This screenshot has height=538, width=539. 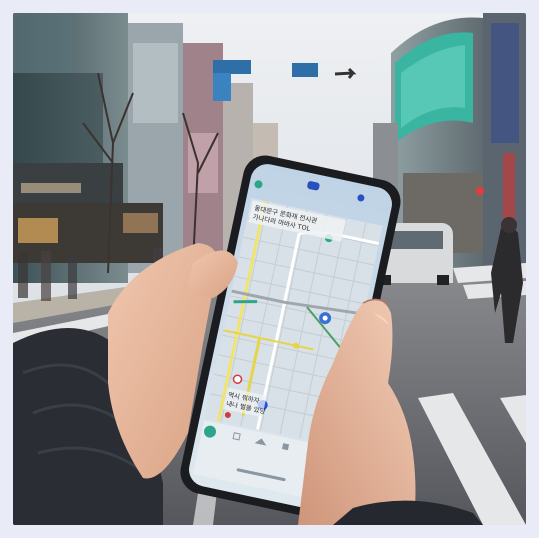 What do you see at coordinates (237, 379) in the screenshot?
I see `map-pin-icon` at bounding box center [237, 379].